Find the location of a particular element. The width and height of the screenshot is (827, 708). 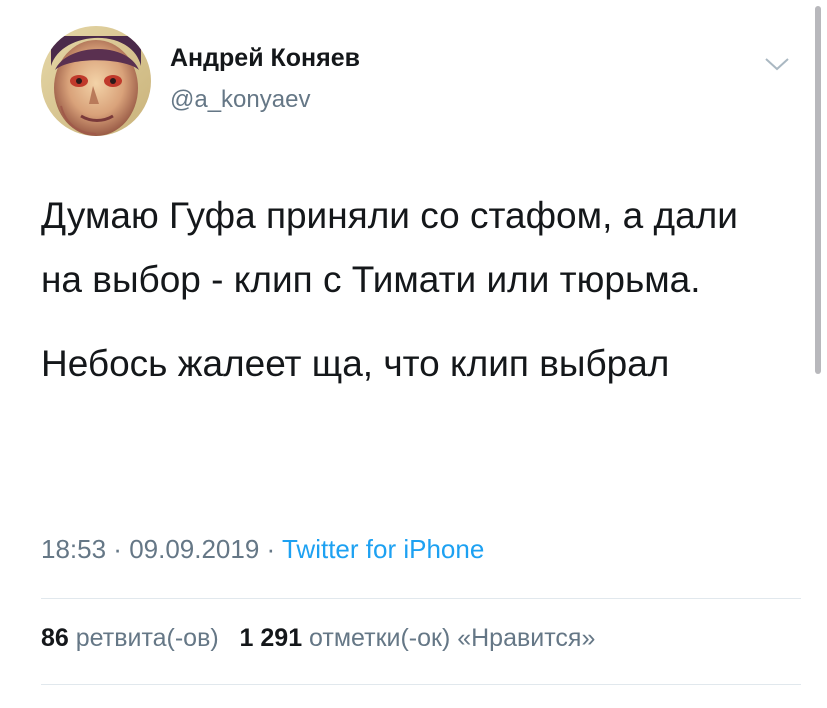

tweet-paragraph: Небось жалеет ща, что клип выбрал is located at coordinates (355, 363).